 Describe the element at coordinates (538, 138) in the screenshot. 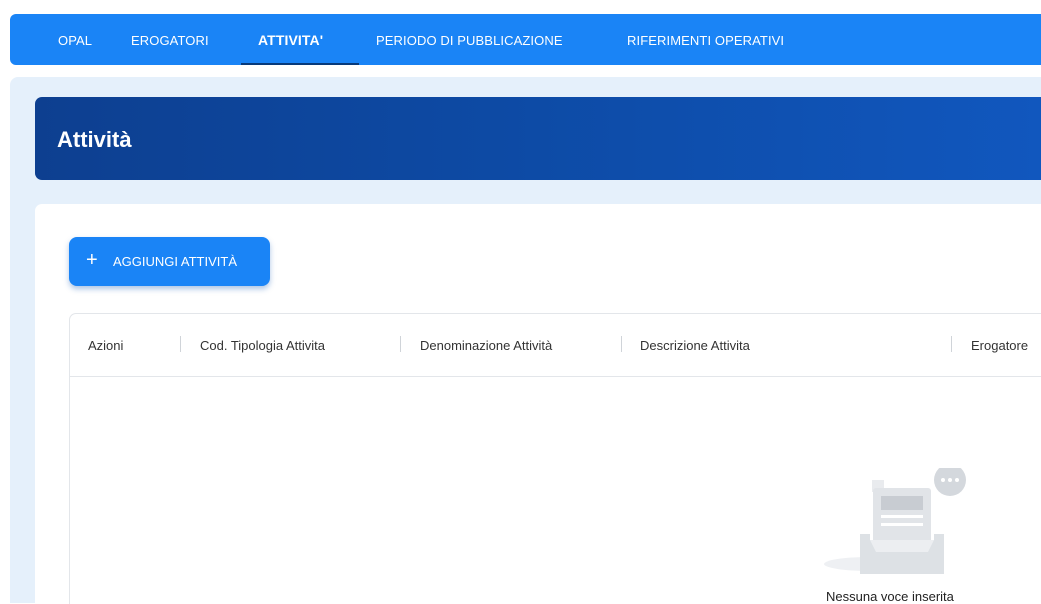

I see `page-header: Attività` at that location.